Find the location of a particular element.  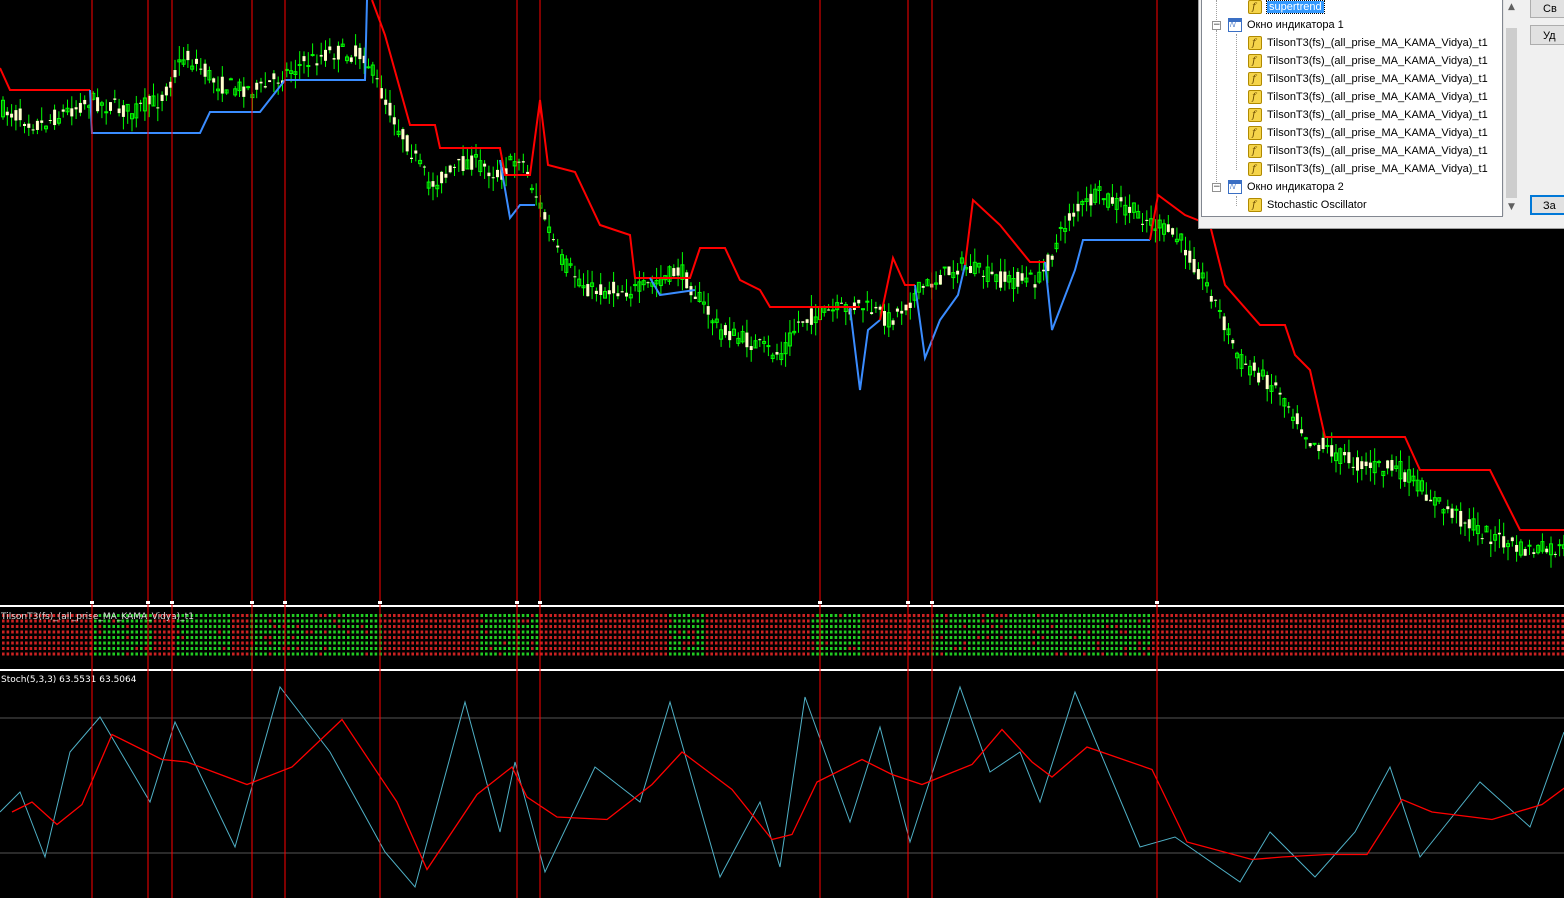

tilson-indicator-panel is located at coordinates (782, 638).